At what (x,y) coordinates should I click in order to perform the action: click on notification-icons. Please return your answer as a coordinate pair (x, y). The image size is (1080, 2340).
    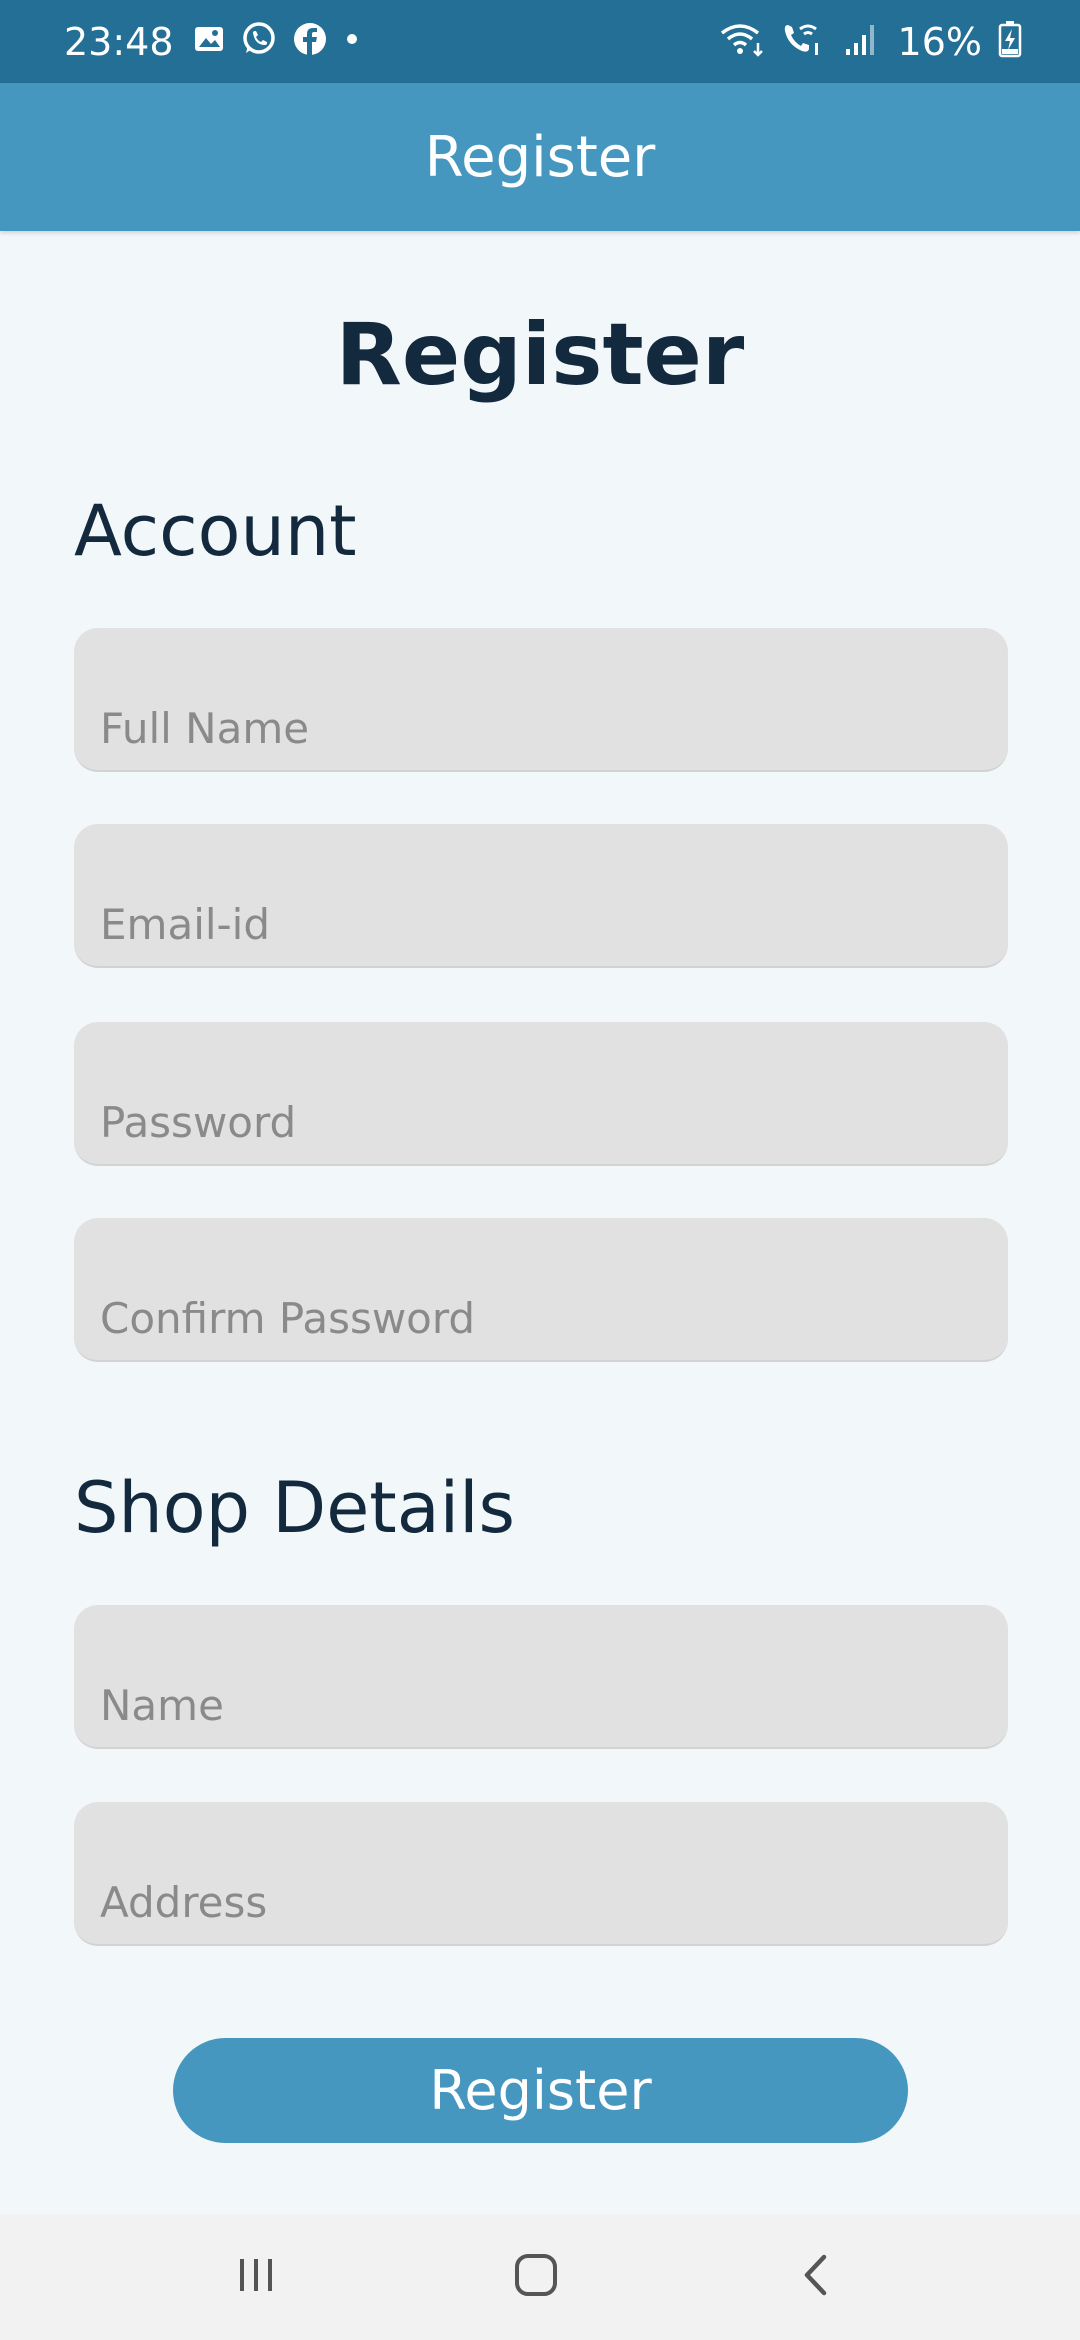
    Looking at the image, I should click on (277, 41).